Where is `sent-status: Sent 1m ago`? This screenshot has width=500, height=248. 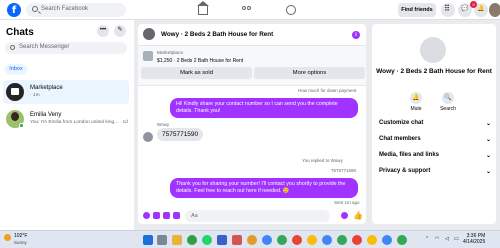
sent-status: Sent 1m ago is located at coordinates (347, 202).